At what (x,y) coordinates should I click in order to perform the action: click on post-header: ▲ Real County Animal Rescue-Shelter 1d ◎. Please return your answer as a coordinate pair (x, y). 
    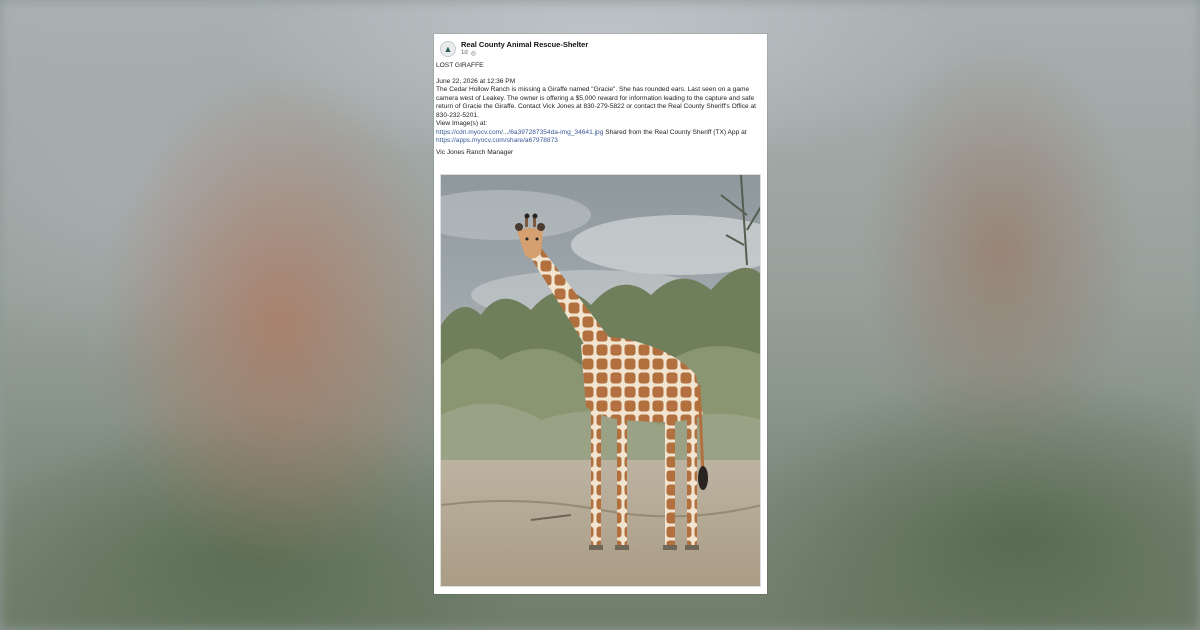
    Looking at the image, I should click on (600, 51).